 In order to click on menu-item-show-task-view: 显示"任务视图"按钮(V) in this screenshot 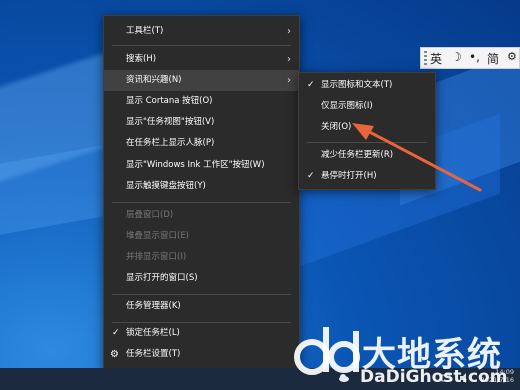, I will do `click(201, 122)`.